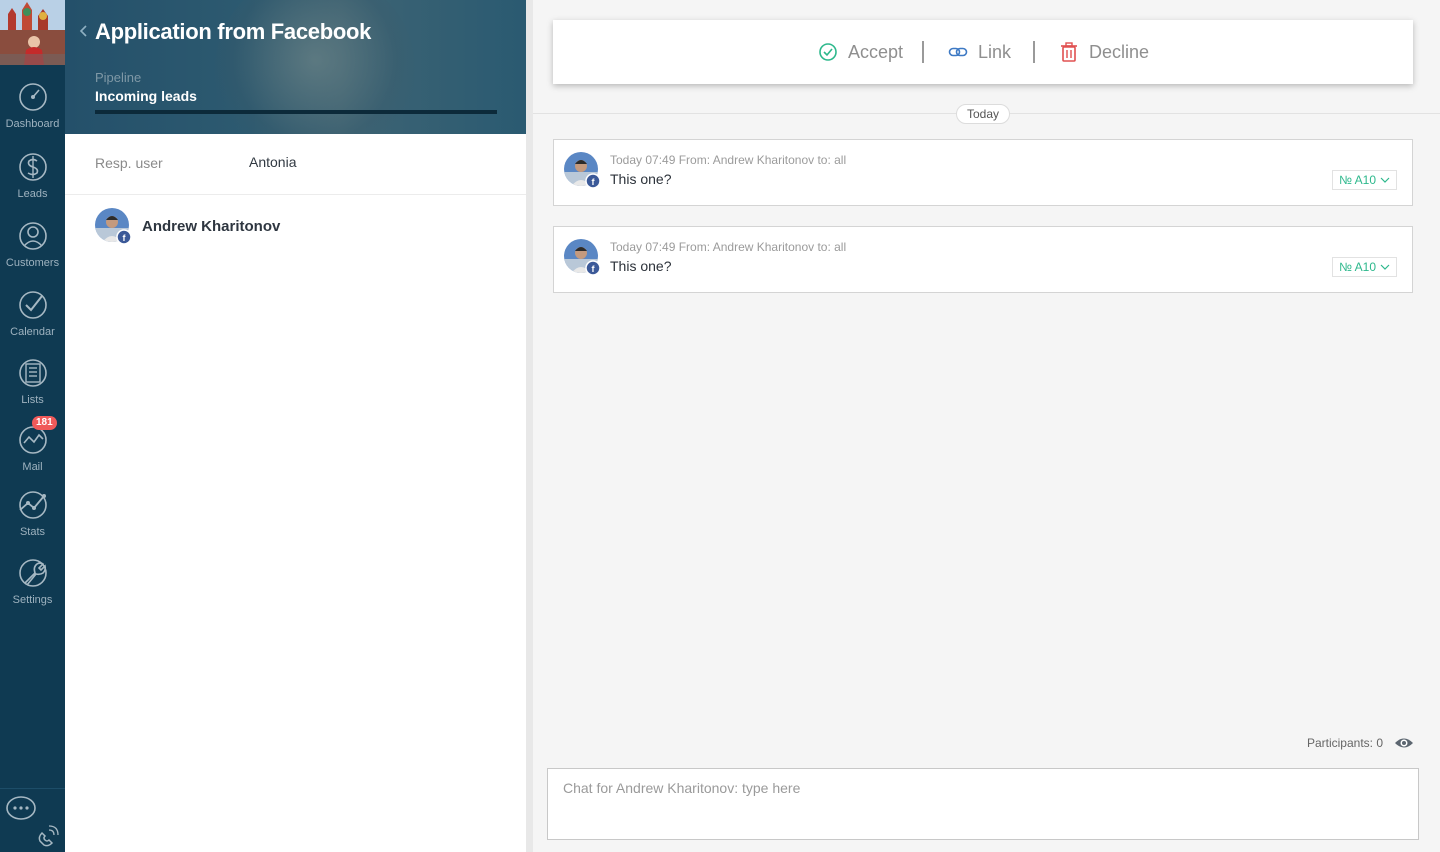 Image resolution: width=1440 pixels, height=852 pixels. I want to click on trash-icon, so click(1069, 52).